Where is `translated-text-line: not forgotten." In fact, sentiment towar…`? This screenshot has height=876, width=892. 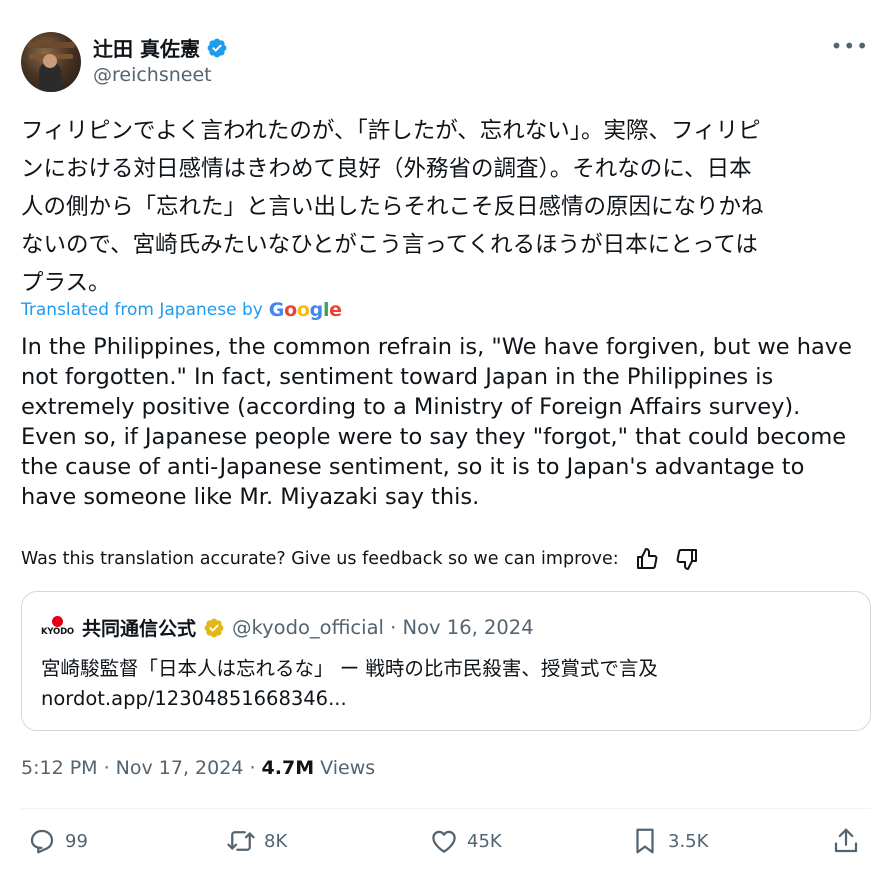 translated-text-line: not forgotten." In fact, sentiment towar… is located at coordinates (397, 377).